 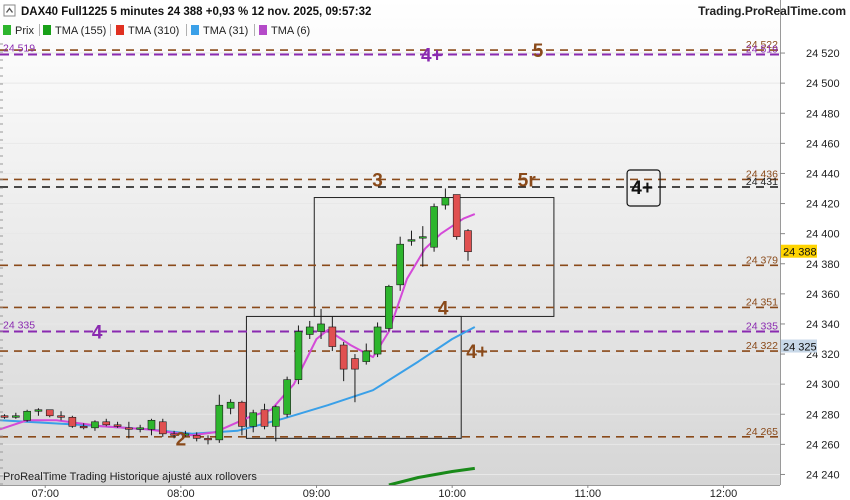 I want to click on price-tag-label: 24 325, so click(x=800, y=348).